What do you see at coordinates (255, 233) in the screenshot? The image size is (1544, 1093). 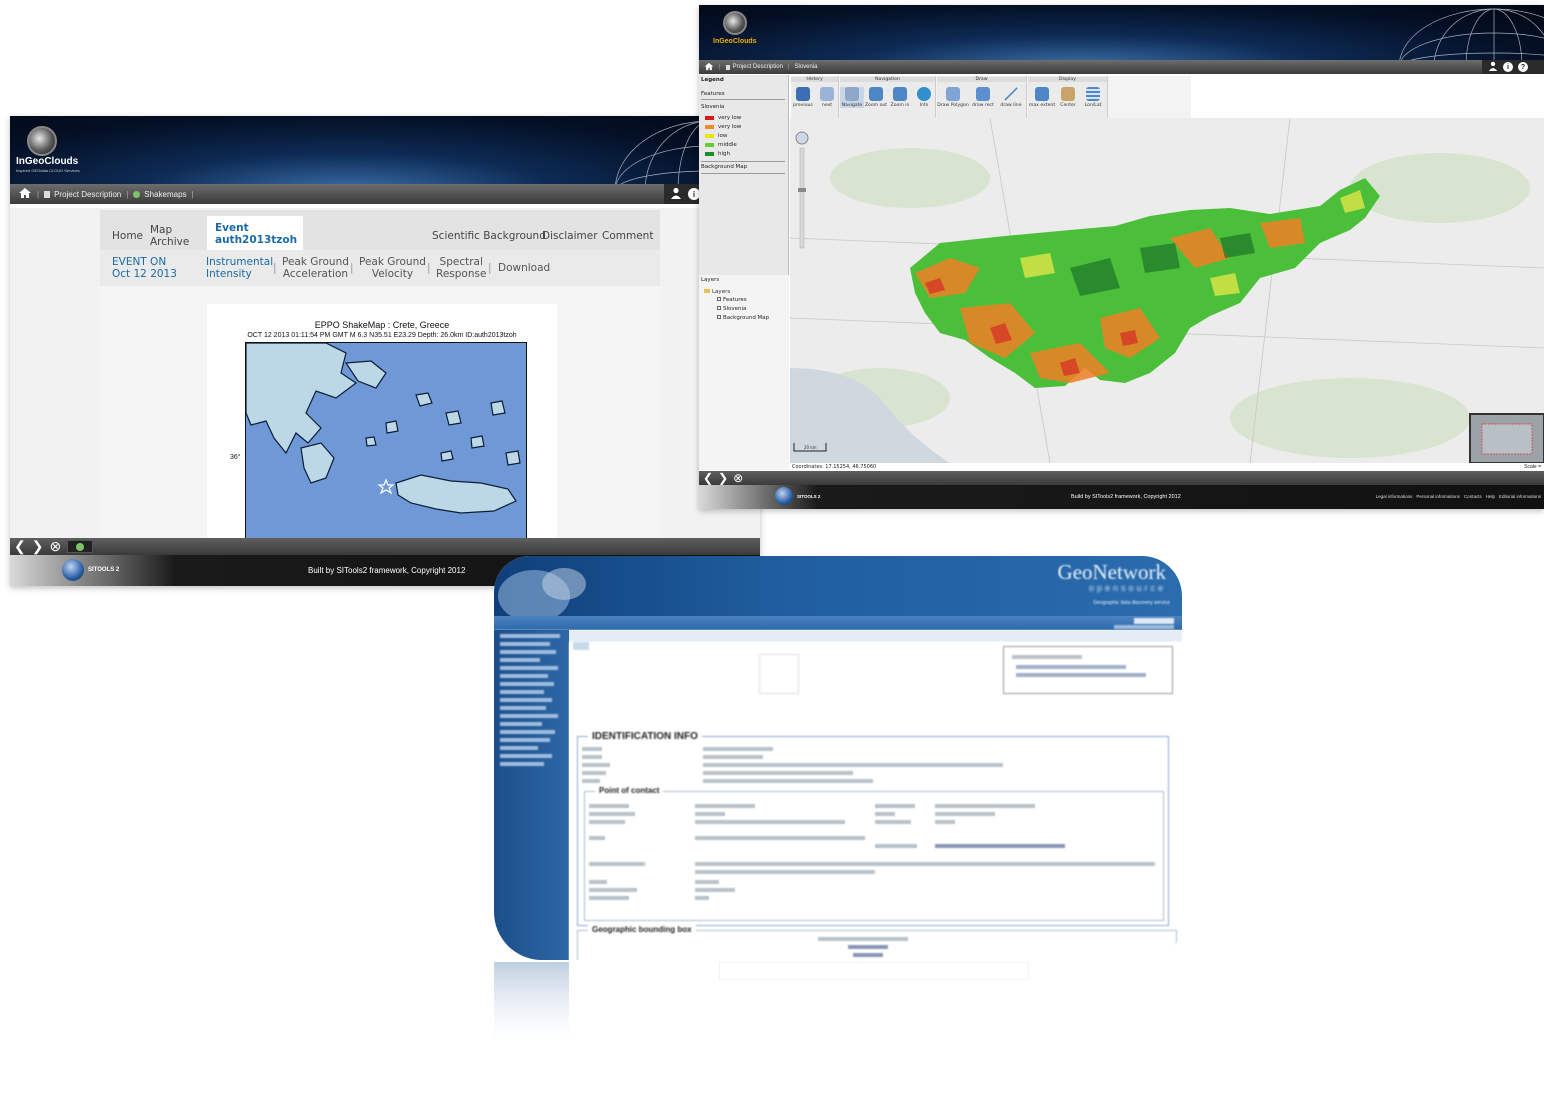 I see `tab-event: Event auth2013tzoh` at bounding box center [255, 233].